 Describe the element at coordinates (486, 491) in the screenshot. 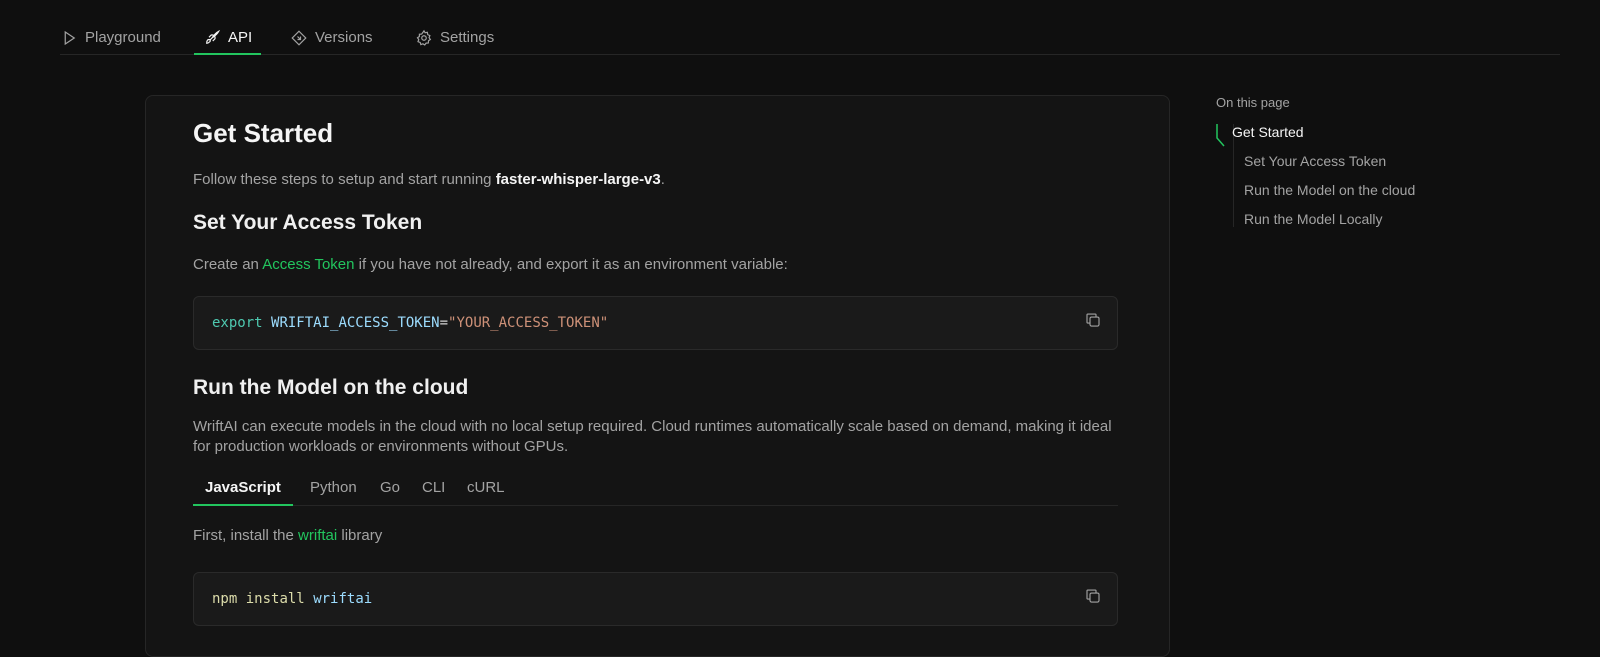

I see `tab-curl: cURL` at that location.